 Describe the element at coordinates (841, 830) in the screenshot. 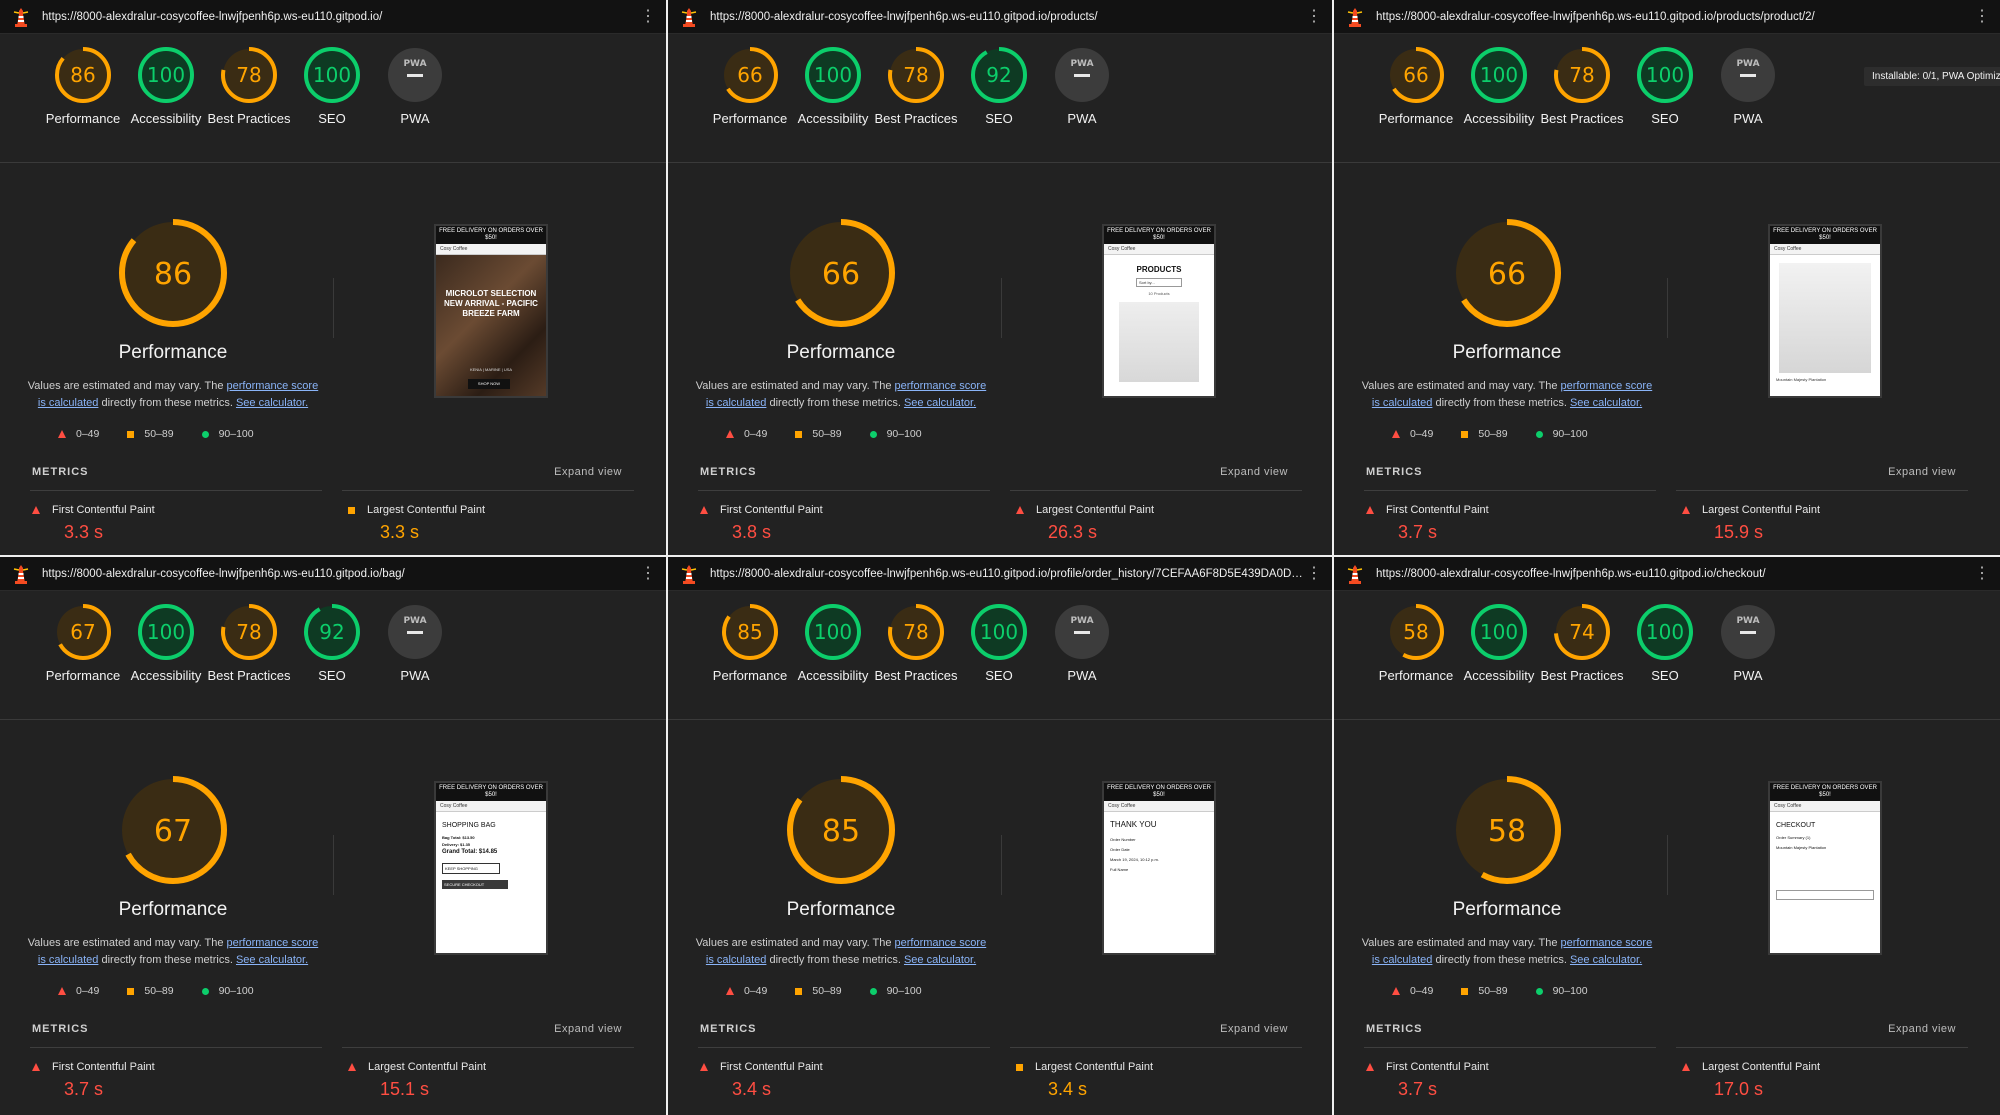

I see `performance-gauge: 85` at that location.